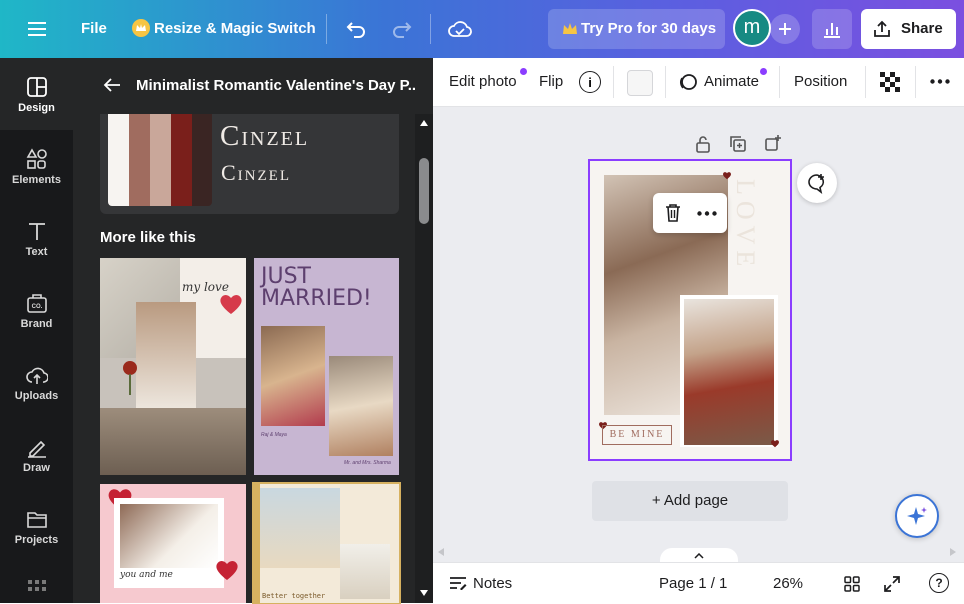  I want to click on bottom-bar: Notes Page 1 / 1 26% ?, so click(698, 583).